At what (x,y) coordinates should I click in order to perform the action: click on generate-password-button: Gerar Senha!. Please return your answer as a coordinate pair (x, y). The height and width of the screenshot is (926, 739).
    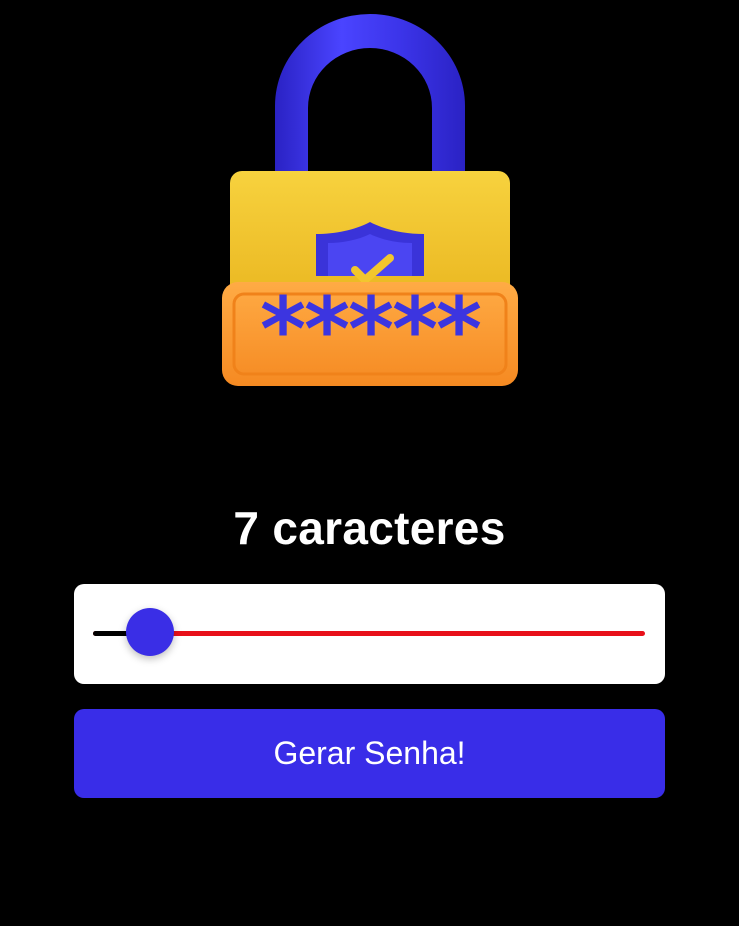
    Looking at the image, I should click on (369, 753).